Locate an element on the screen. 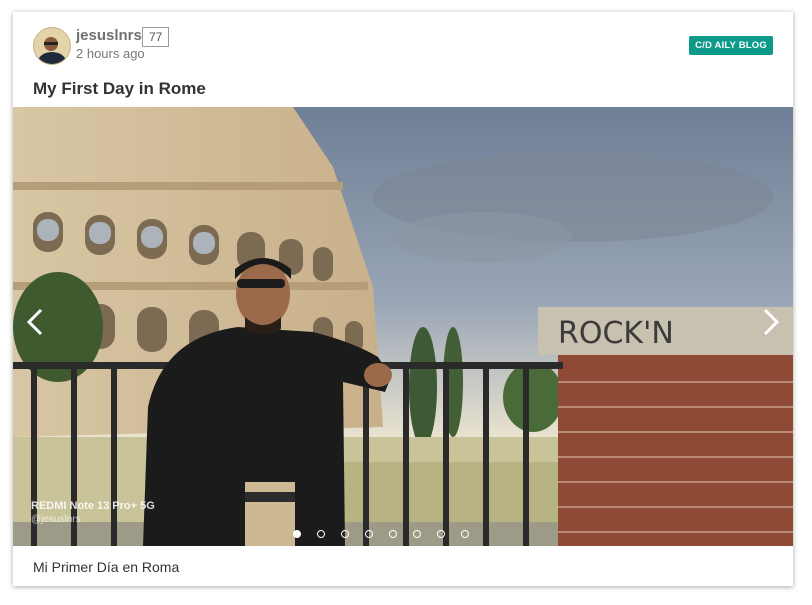 Image resolution: width=812 pixels, height=605 pixels. carousel-dots is located at coordinates (381, 536).